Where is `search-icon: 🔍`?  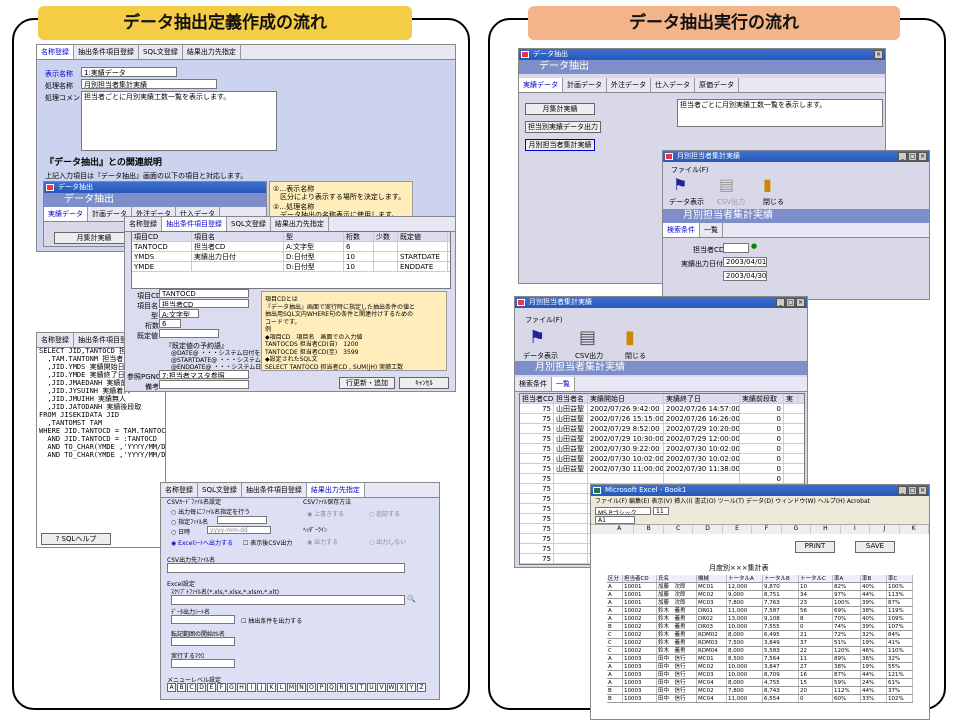 search-icon: 🔍 is located at coordinates (411, 599).